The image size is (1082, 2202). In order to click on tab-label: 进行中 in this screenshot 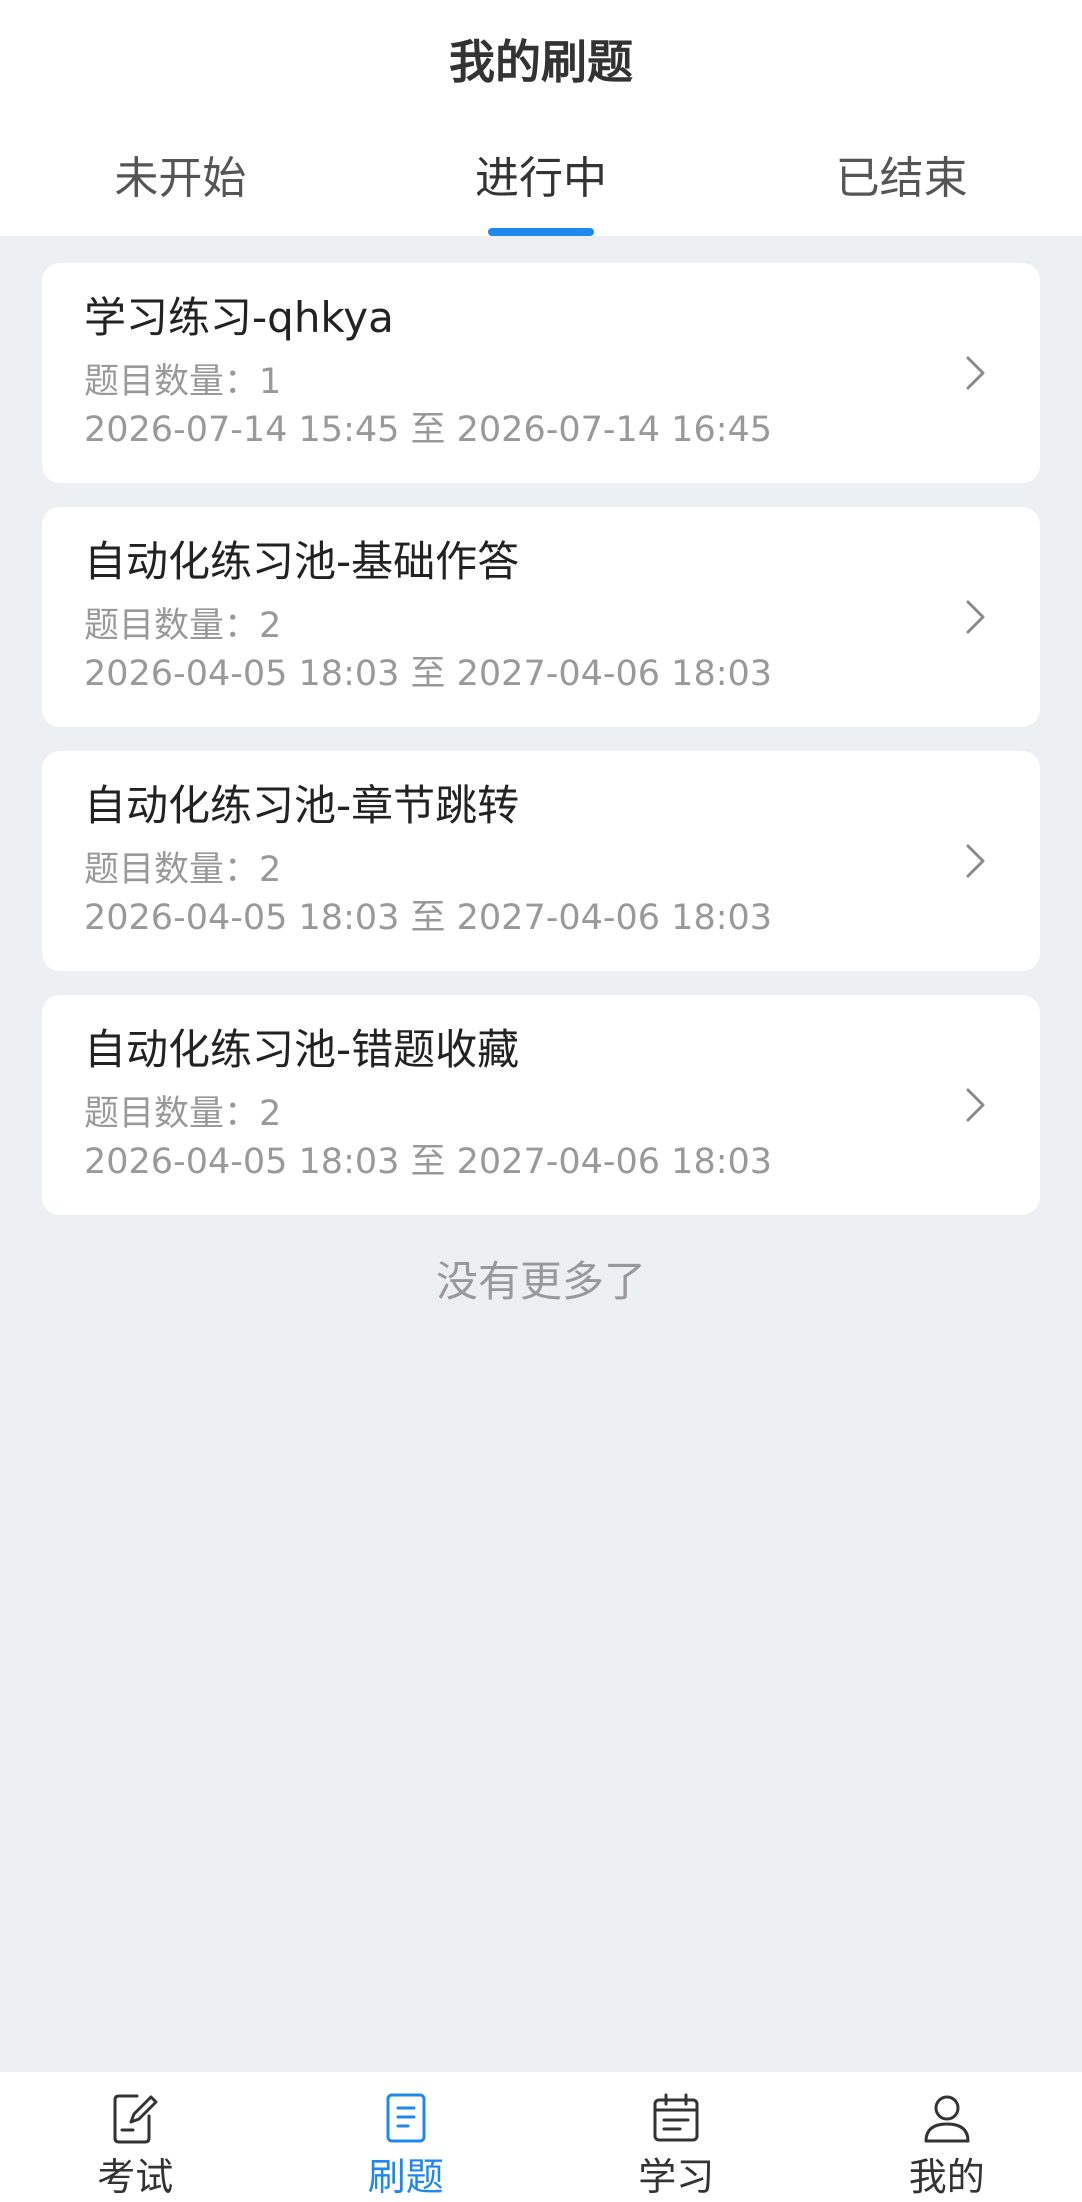, I will do `click(541, 178)`.